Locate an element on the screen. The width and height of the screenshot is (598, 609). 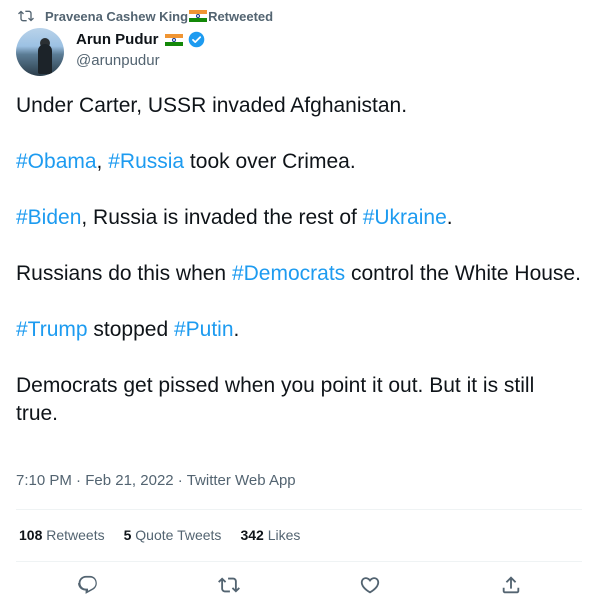
tweet-meta: 7:10 PM · Feb 21, 2022 · Twitter Web App is located at coordinates (156, 480).